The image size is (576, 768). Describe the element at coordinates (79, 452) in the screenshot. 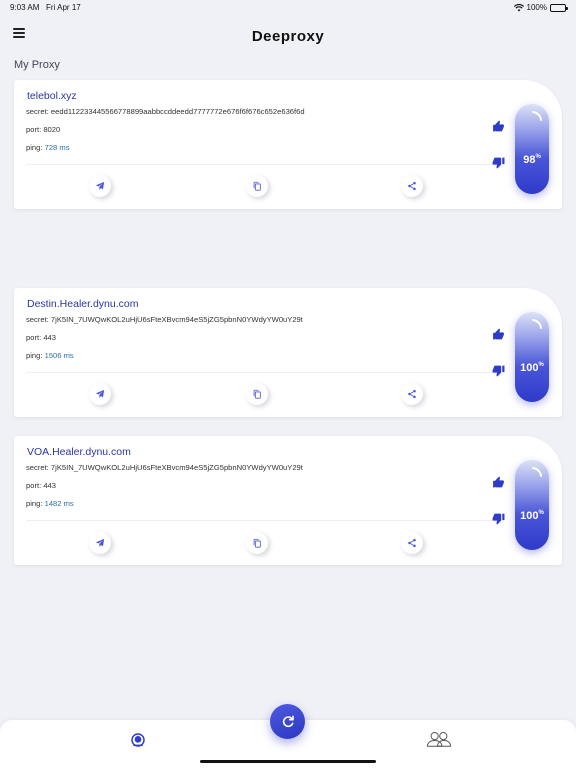

I see `proxy-host: VOA.Healer.dynu.com` at that location.